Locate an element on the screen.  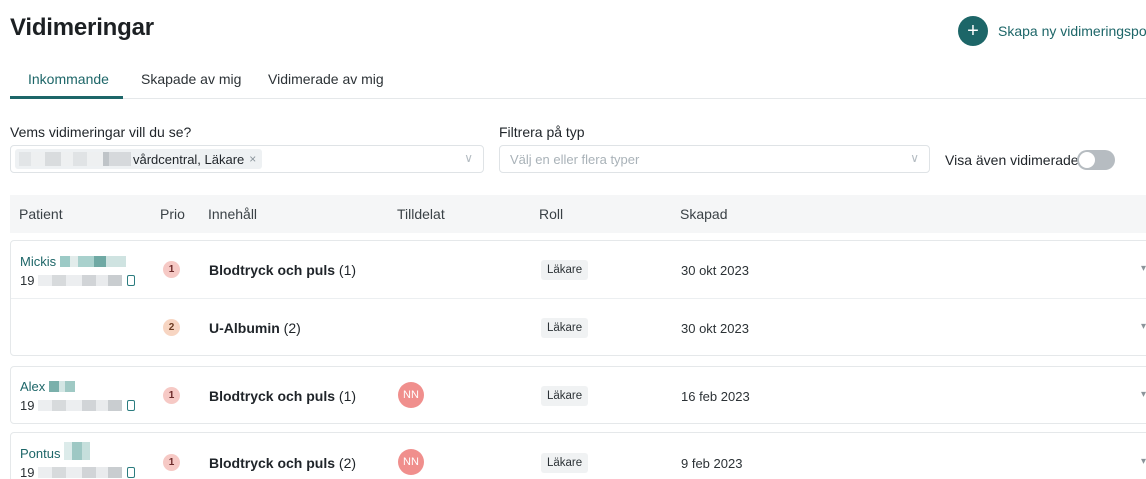
plus-icon: + is located at coordinates (973, 31).